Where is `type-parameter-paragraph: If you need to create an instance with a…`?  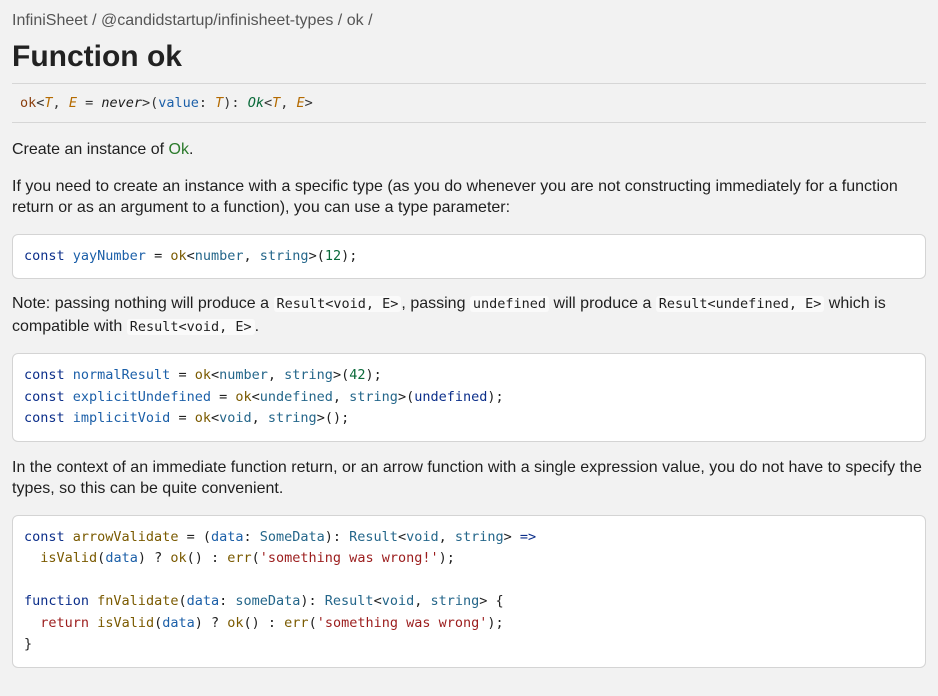 type-parameter-paragraph: If you need to create an instance with a… is located at coordinates (455, 197).